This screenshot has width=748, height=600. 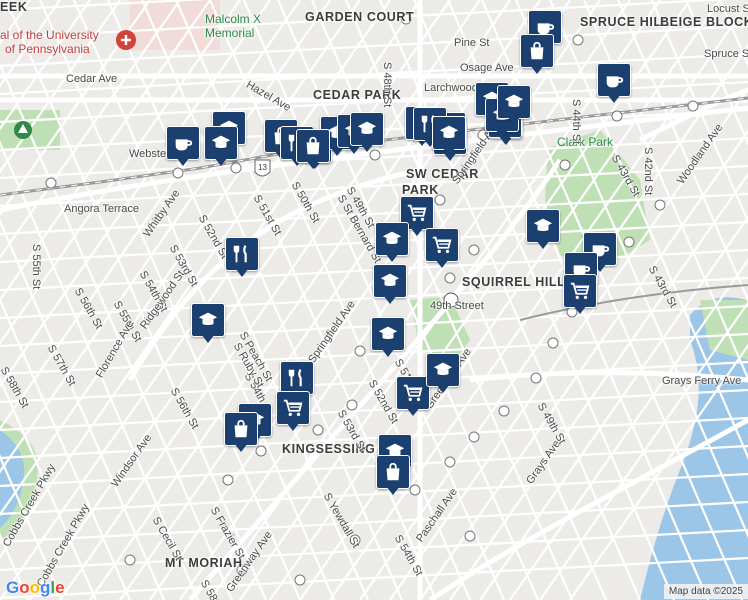 I want to click on google-logo: Google, so click(x=35, y=588).